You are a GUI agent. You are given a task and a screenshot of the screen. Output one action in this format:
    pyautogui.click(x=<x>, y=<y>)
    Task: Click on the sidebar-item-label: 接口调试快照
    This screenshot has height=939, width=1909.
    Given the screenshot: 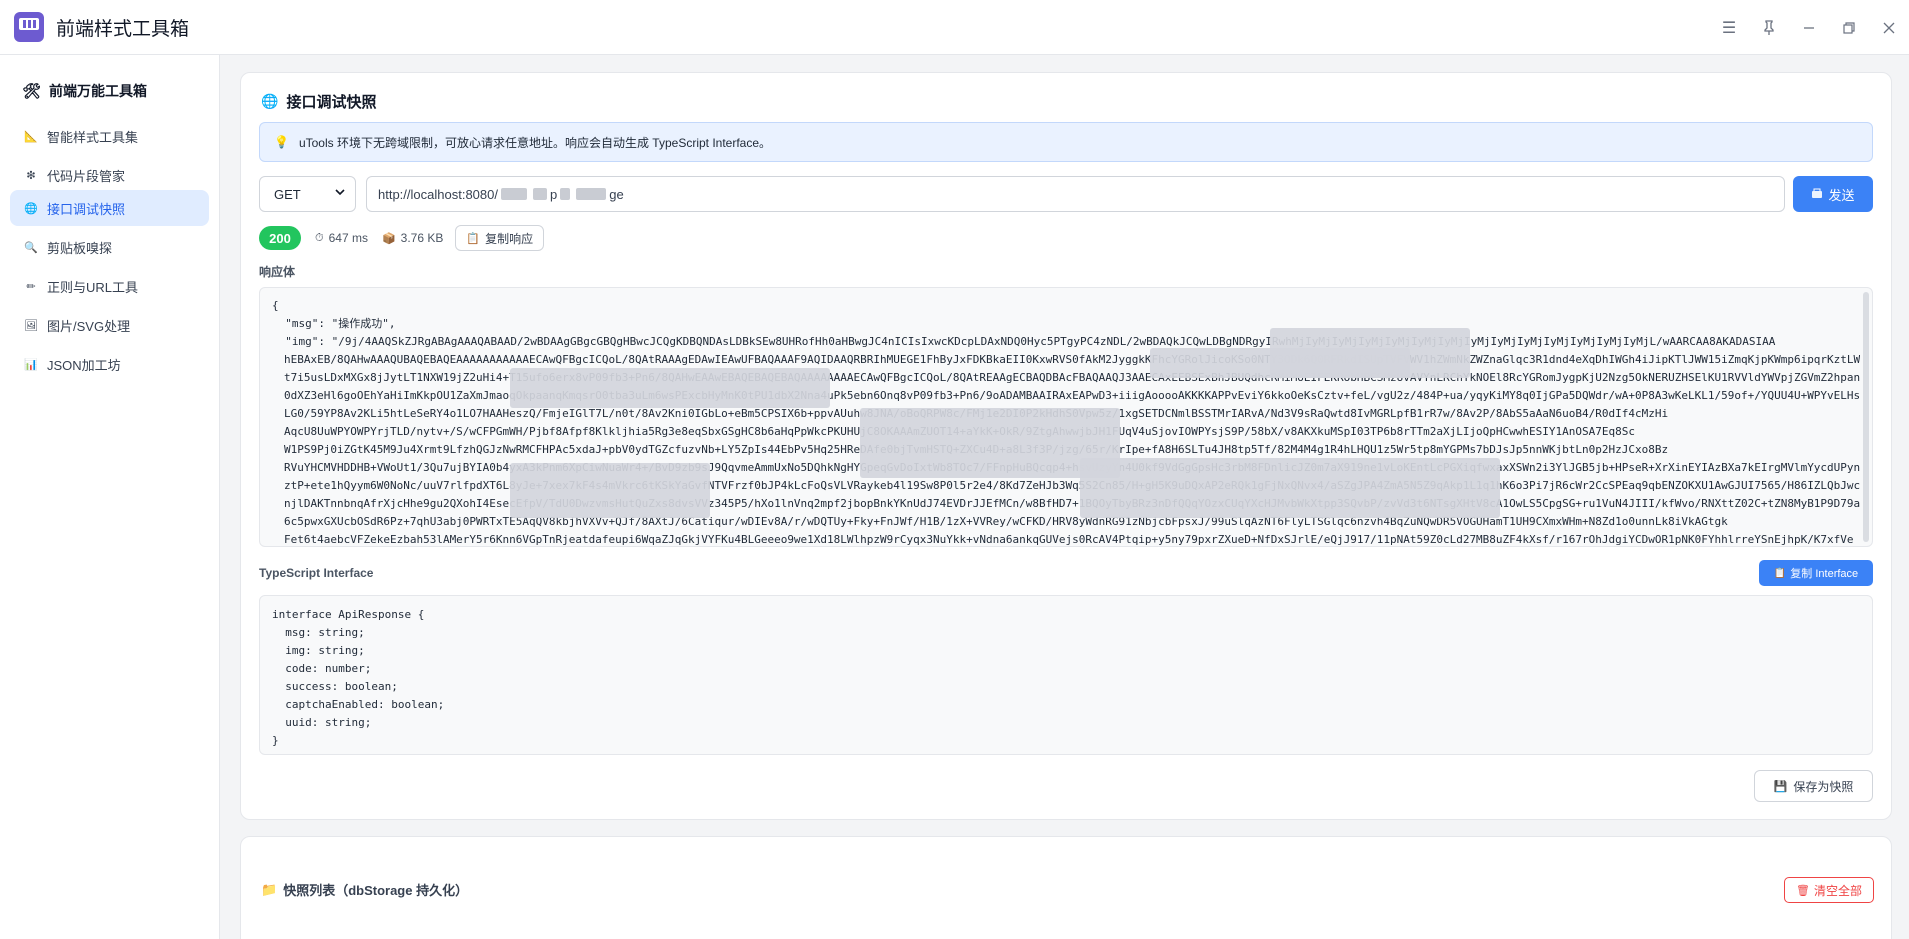 What is the action you would take?
    pyautogui.click(x=86, y=209)
    